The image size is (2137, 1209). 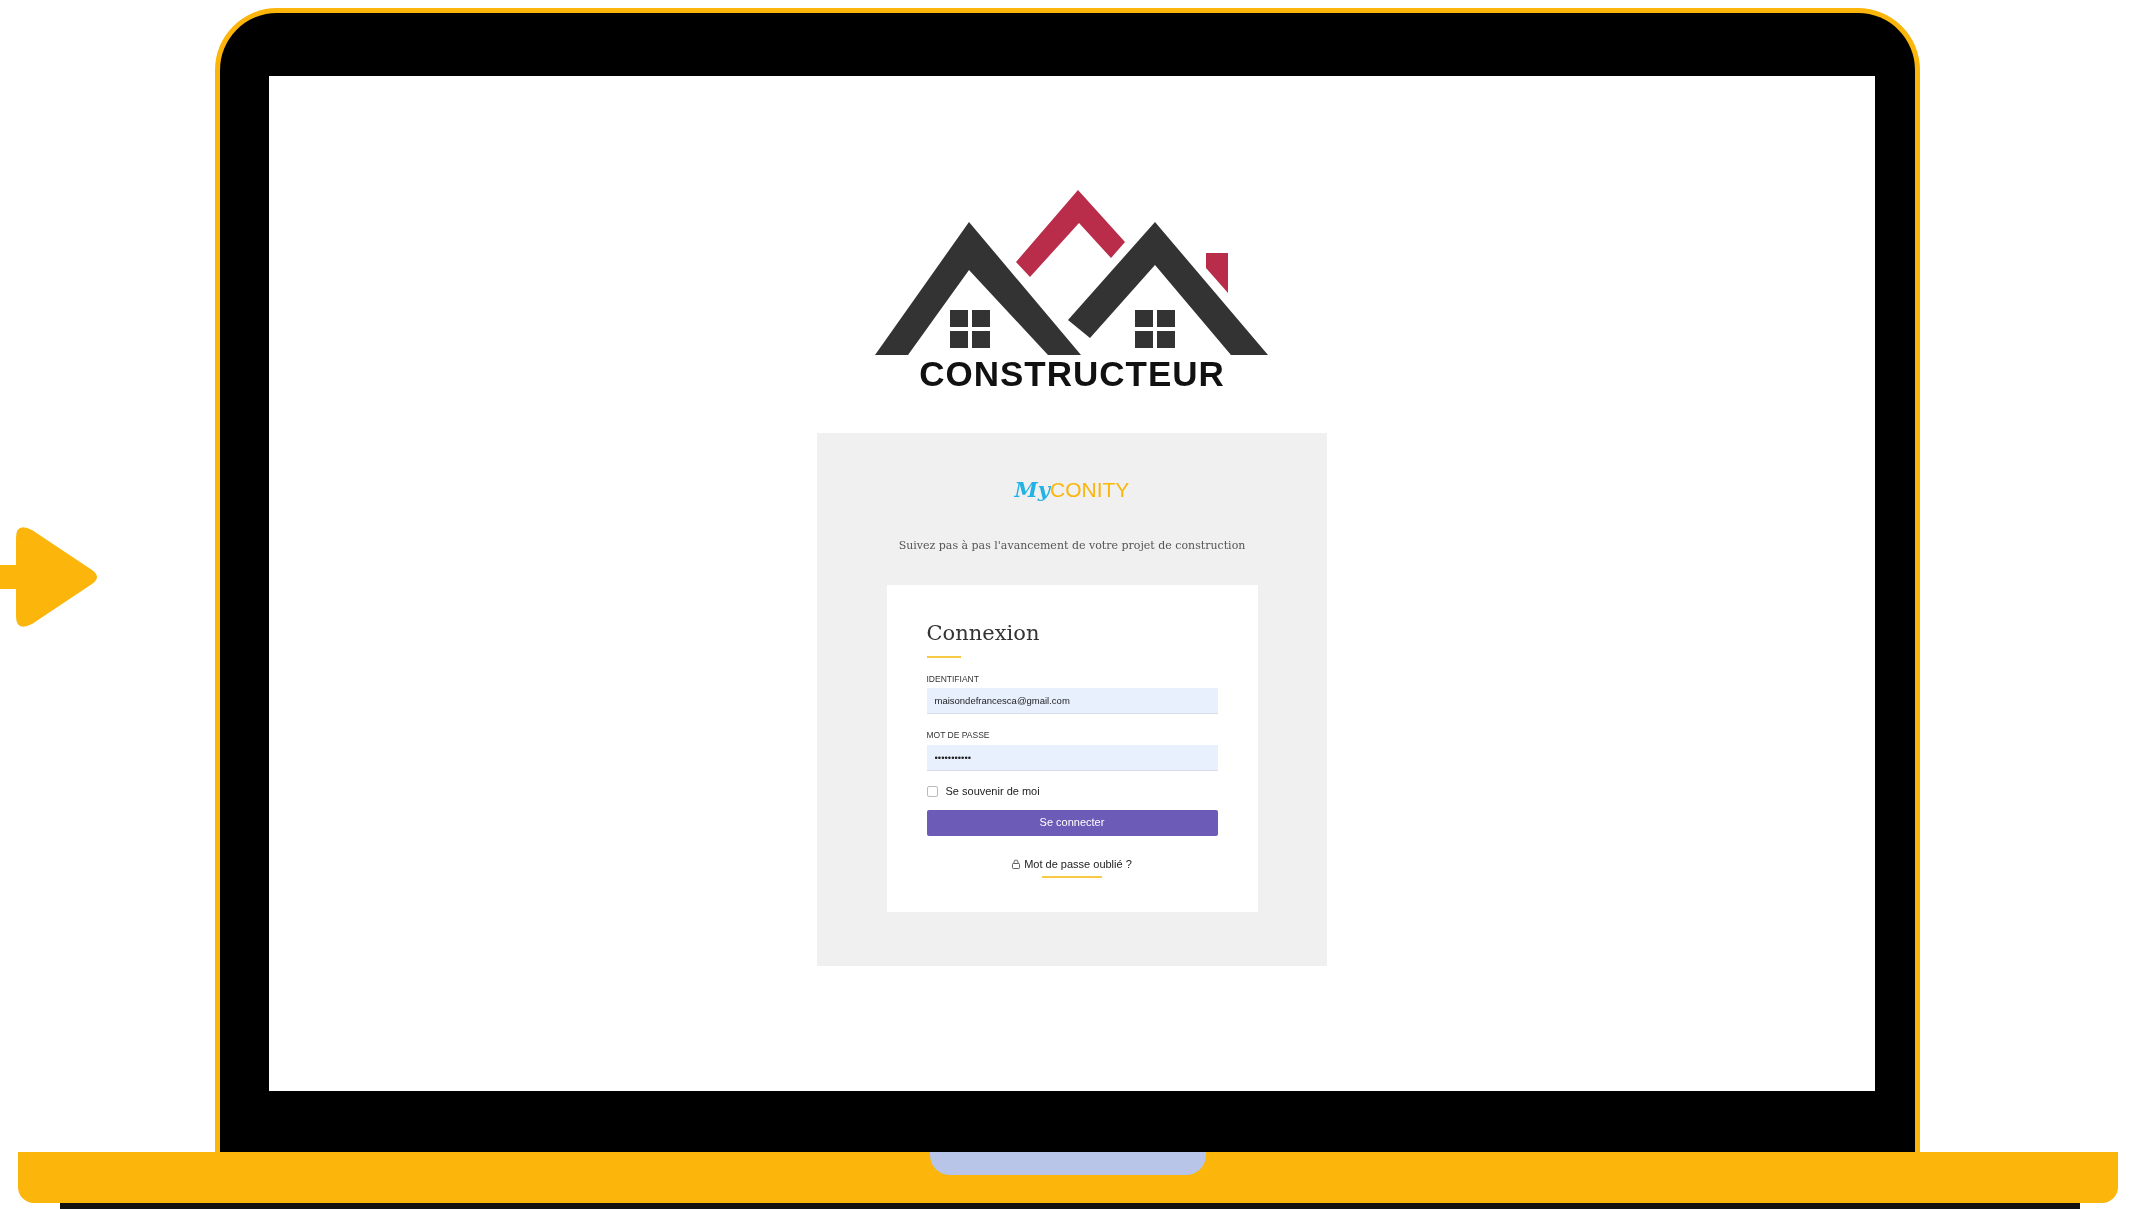 What do you see at coordinates (1072, 758) in the screenshot?
I see `password-field: •••••••••••` at bounding box center [1072, 758].